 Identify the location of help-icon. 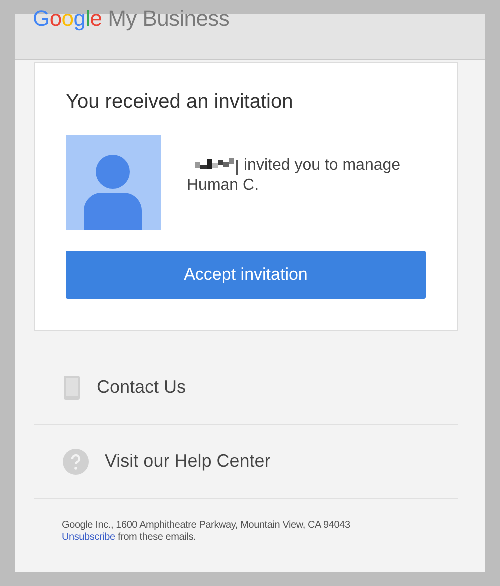
(76, 461).